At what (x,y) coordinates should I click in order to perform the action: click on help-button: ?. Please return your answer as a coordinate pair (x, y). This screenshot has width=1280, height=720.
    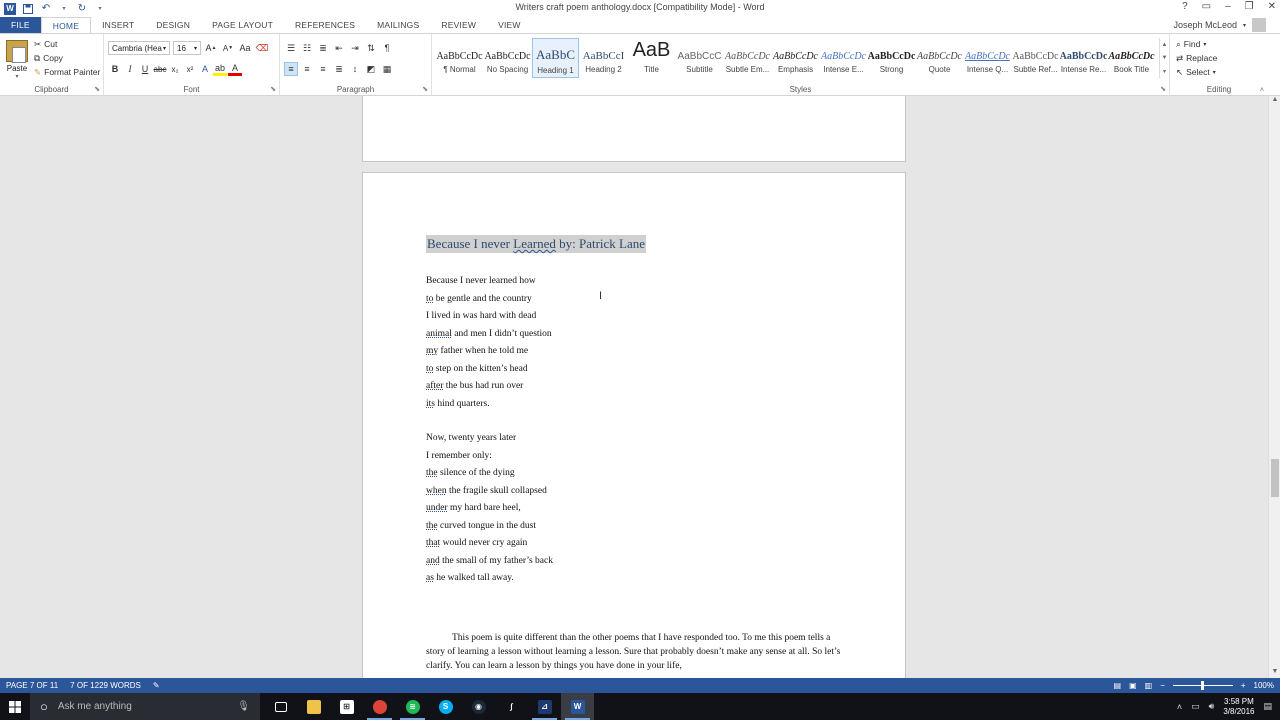
    Looking at the image, I should click on (1185, 6).